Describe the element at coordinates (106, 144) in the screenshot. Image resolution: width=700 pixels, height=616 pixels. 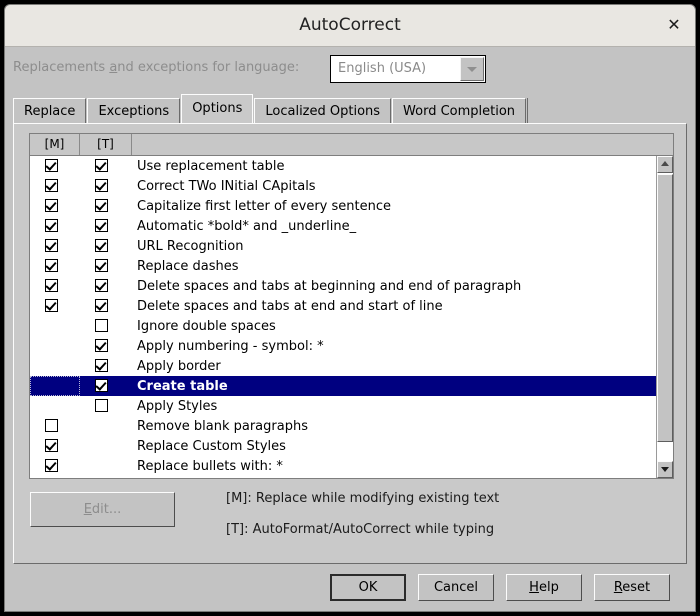
I see `column-header-t: [T]` at that location.